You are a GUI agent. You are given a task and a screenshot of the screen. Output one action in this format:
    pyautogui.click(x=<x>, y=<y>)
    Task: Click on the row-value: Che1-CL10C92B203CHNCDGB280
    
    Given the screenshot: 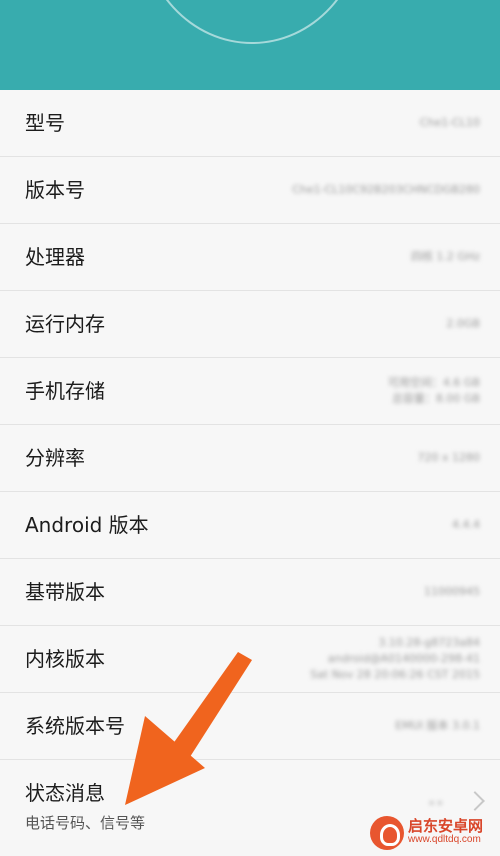 What is the action you would take?
    pyautogui.click(x=386, y=189)
    